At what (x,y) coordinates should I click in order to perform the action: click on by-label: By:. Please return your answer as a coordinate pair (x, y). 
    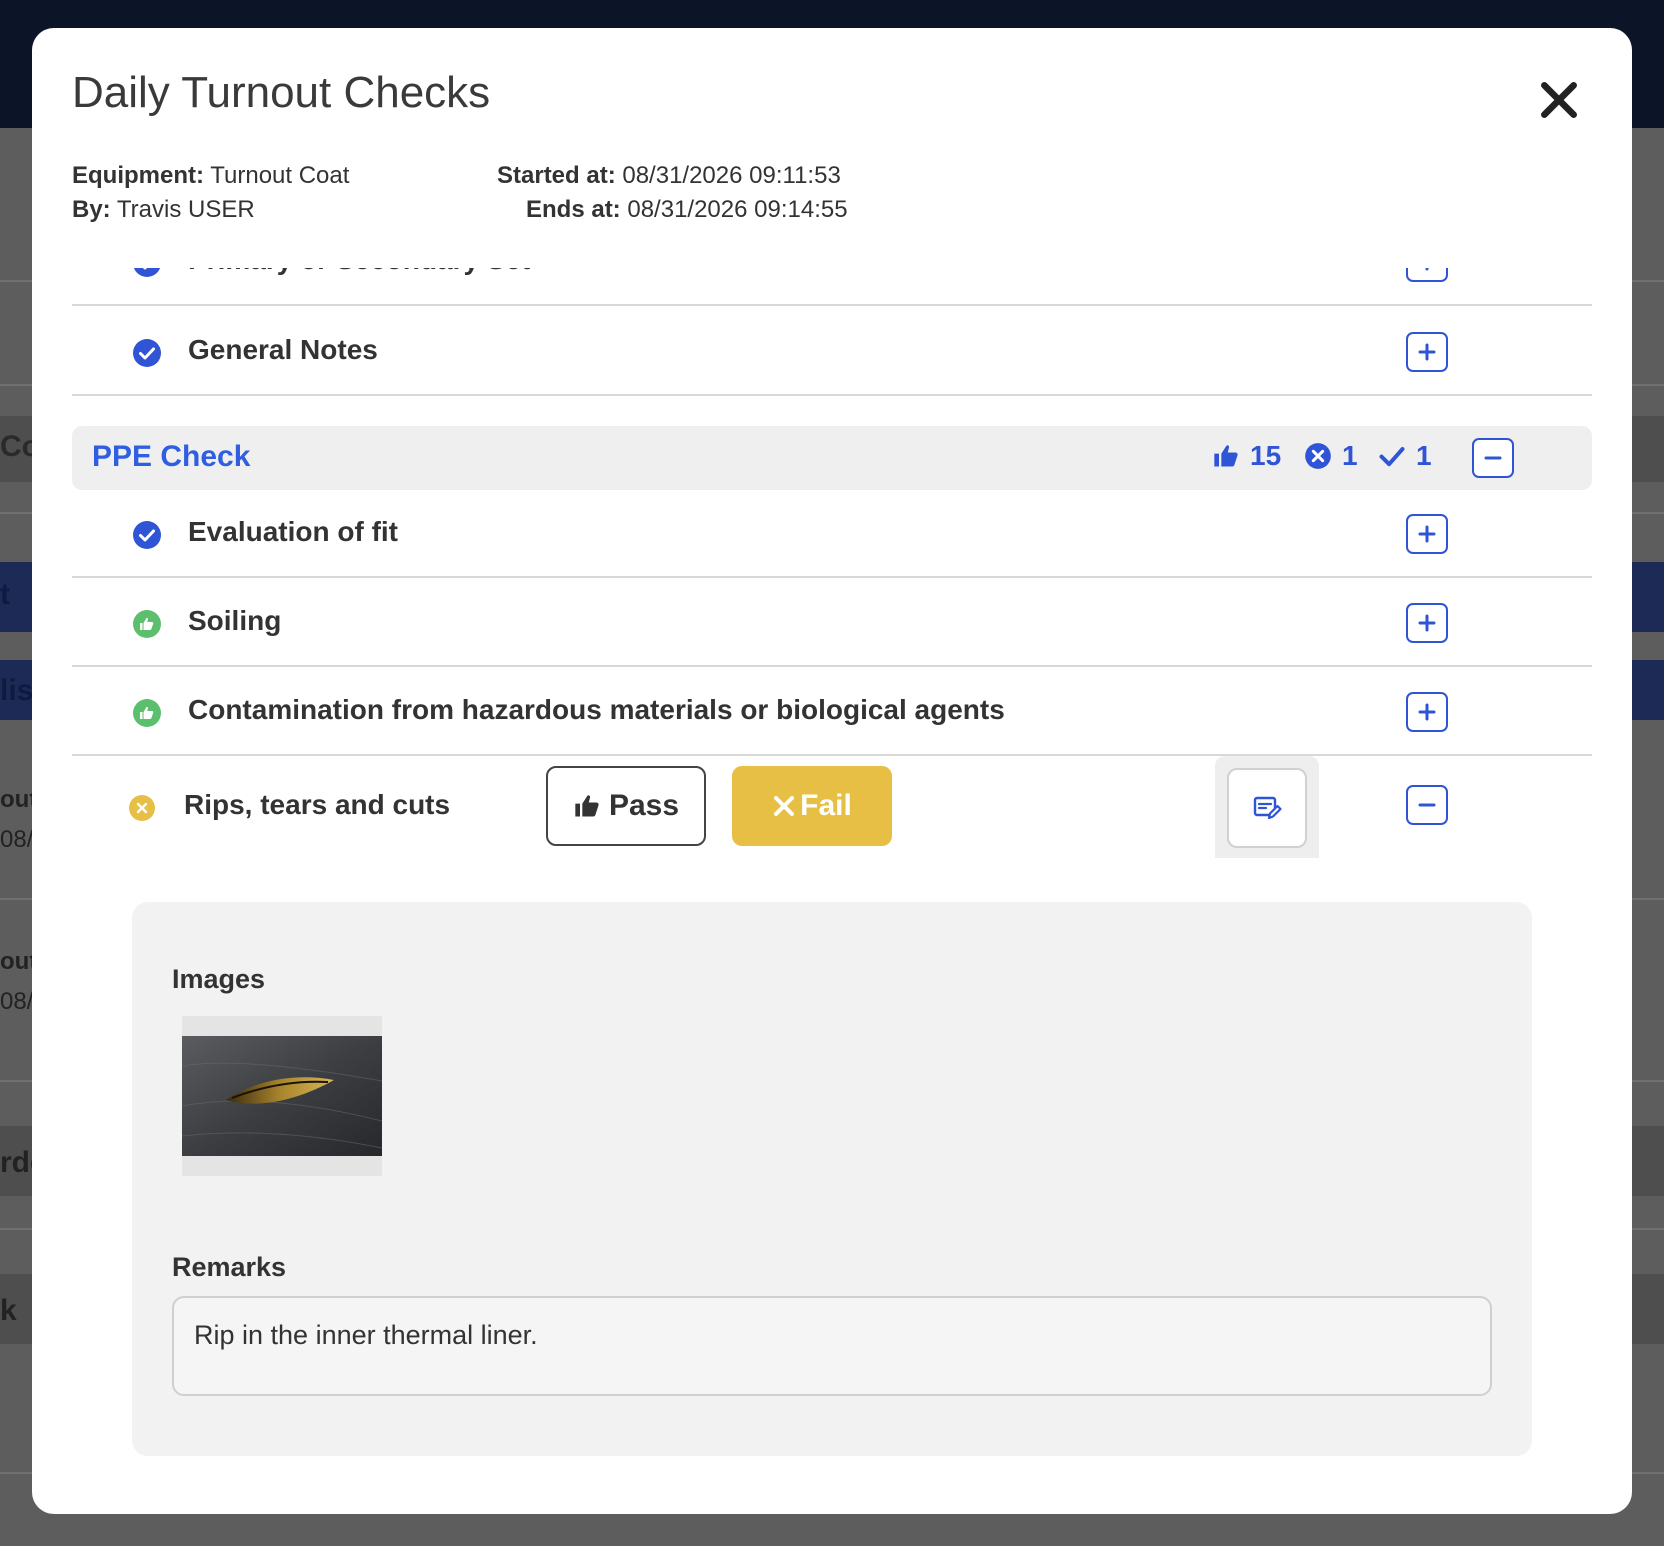
    Looking at the image, I should click on (91, 209).